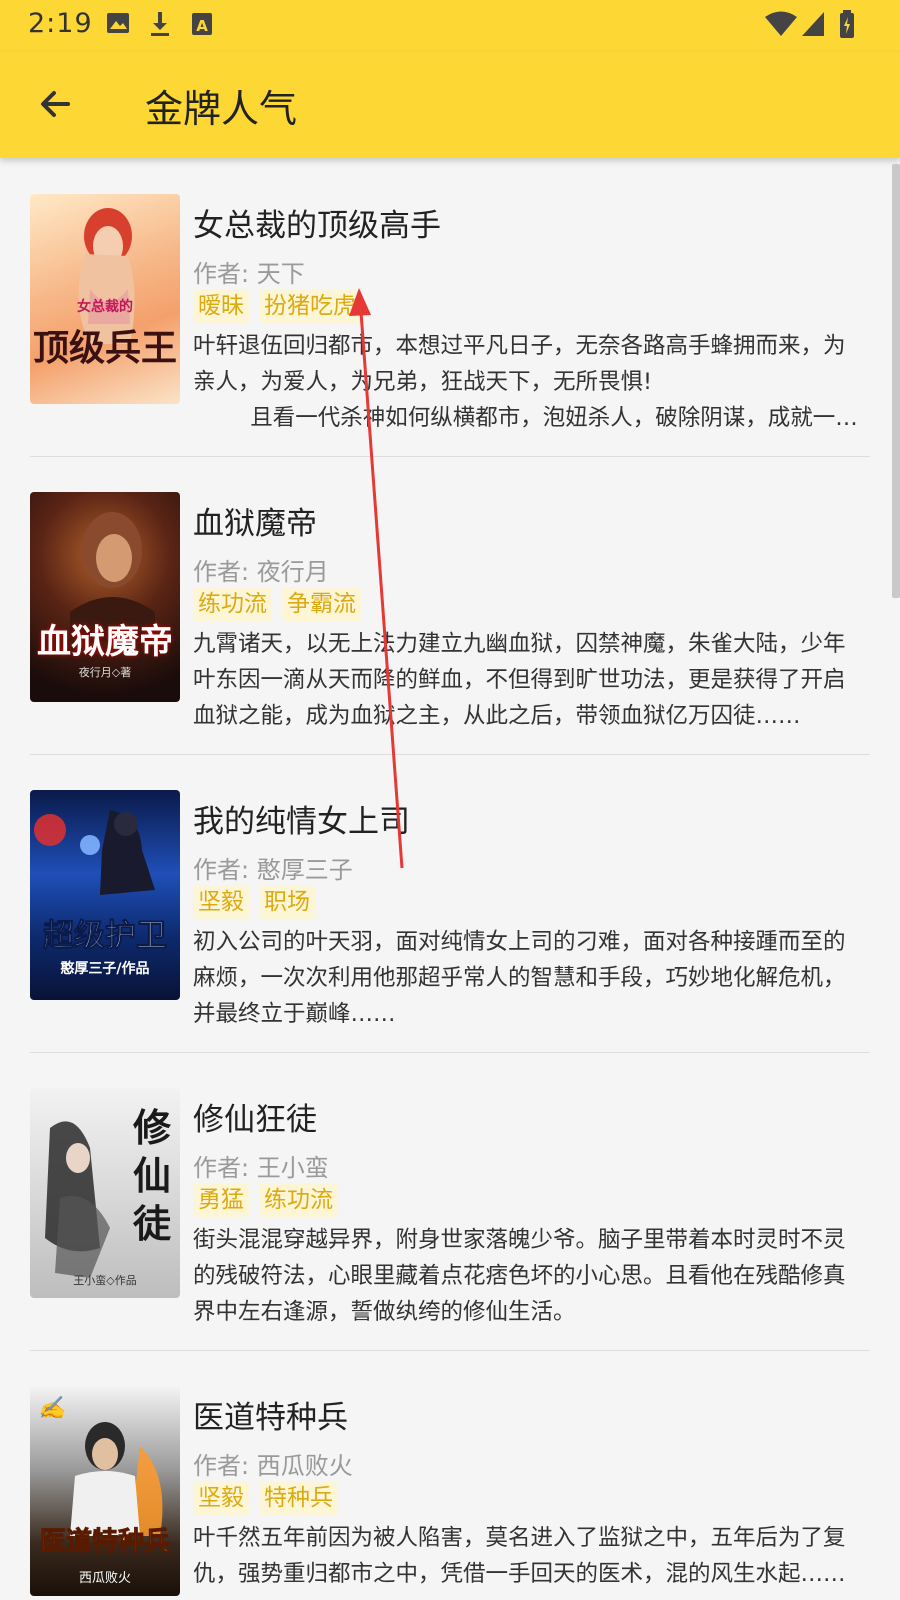 Image resolution: width=900 pixels, height=1600 pixels. I want to click on tag: 职场, so click(287, 902).